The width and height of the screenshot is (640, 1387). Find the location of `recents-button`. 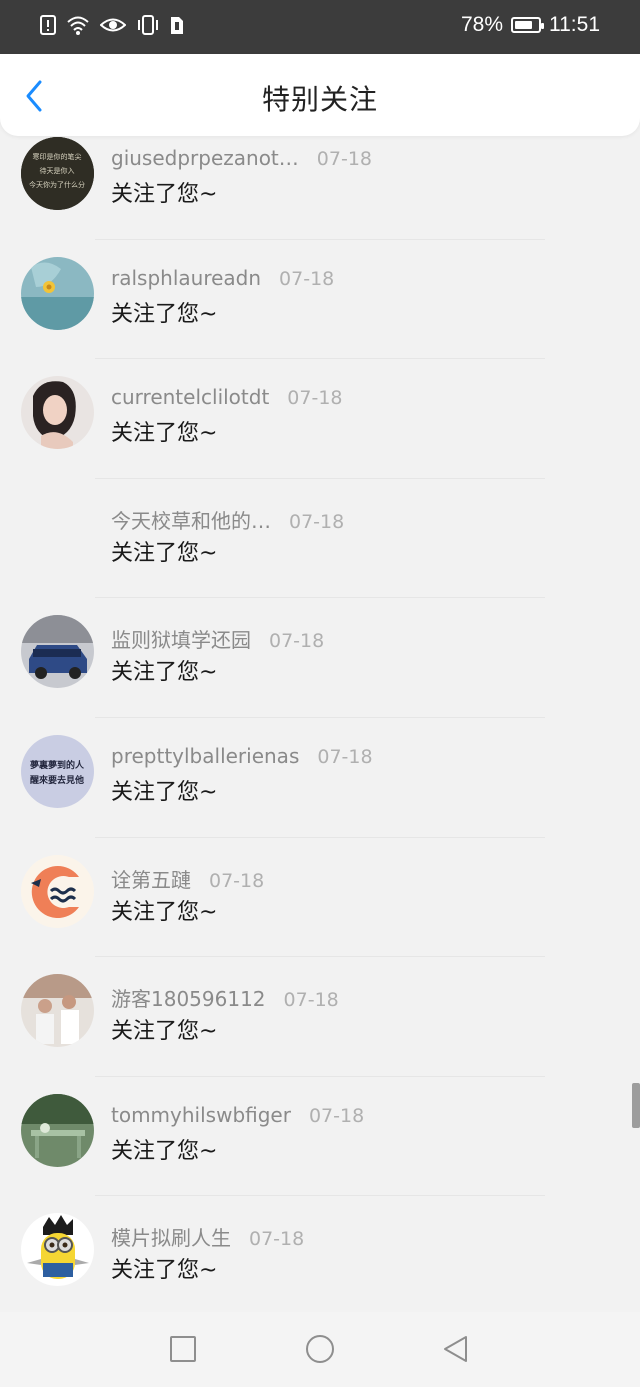

recents-button is located at coordinates (183, 1349).